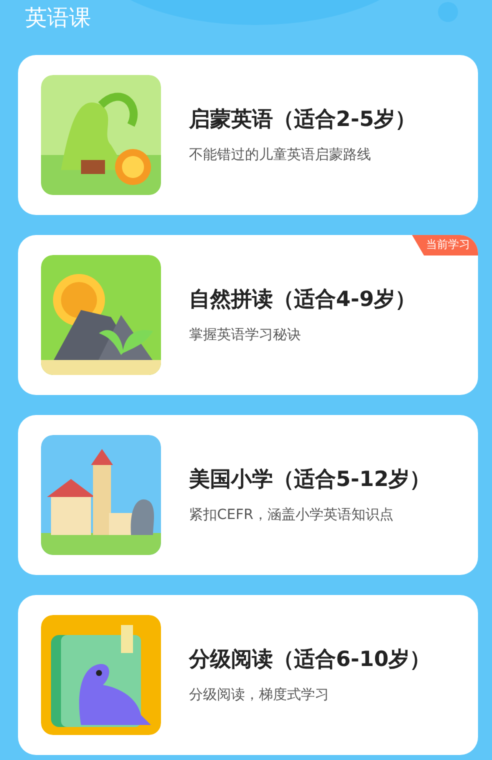 The height and width of the screenshot is (760, 492). What do you see at coordinates (291, 516) in the screenshot?
I see `course-subtitle: 紧扣CEFR，涵盖小学英语知识点` at bounding box center [291, 516].